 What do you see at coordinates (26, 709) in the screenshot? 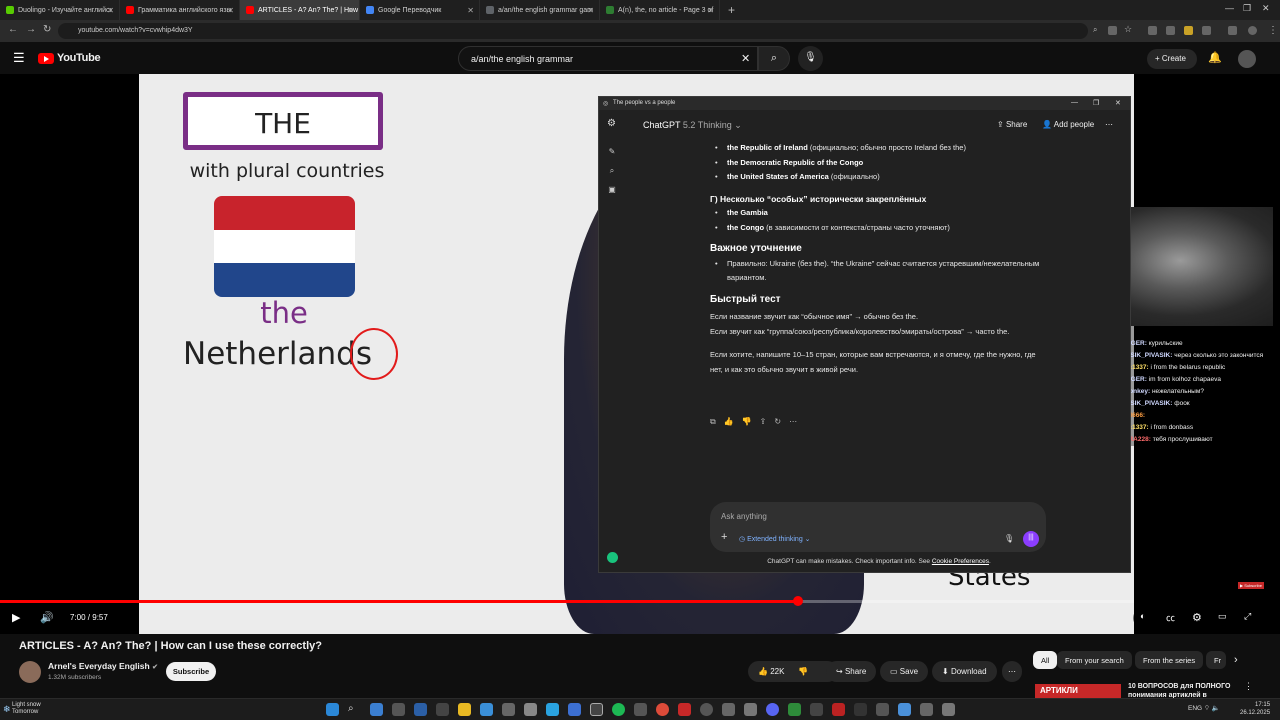
I see `weather-widget: Light snow Tomorrow` at bounding box center [26, 709].